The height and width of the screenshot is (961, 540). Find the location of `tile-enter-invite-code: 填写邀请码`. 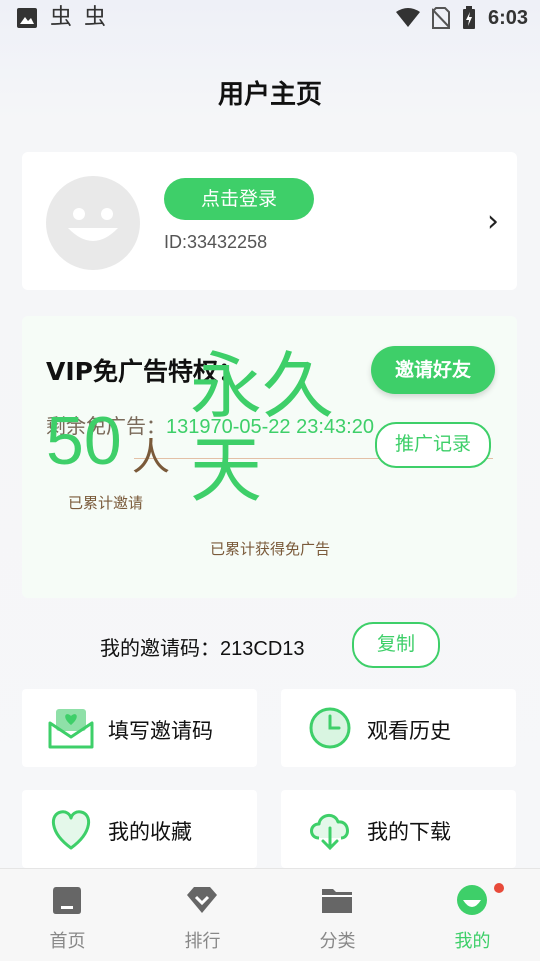

tile-enter-invite-code: 填写邀请码 is located at coordinates (139, 728).